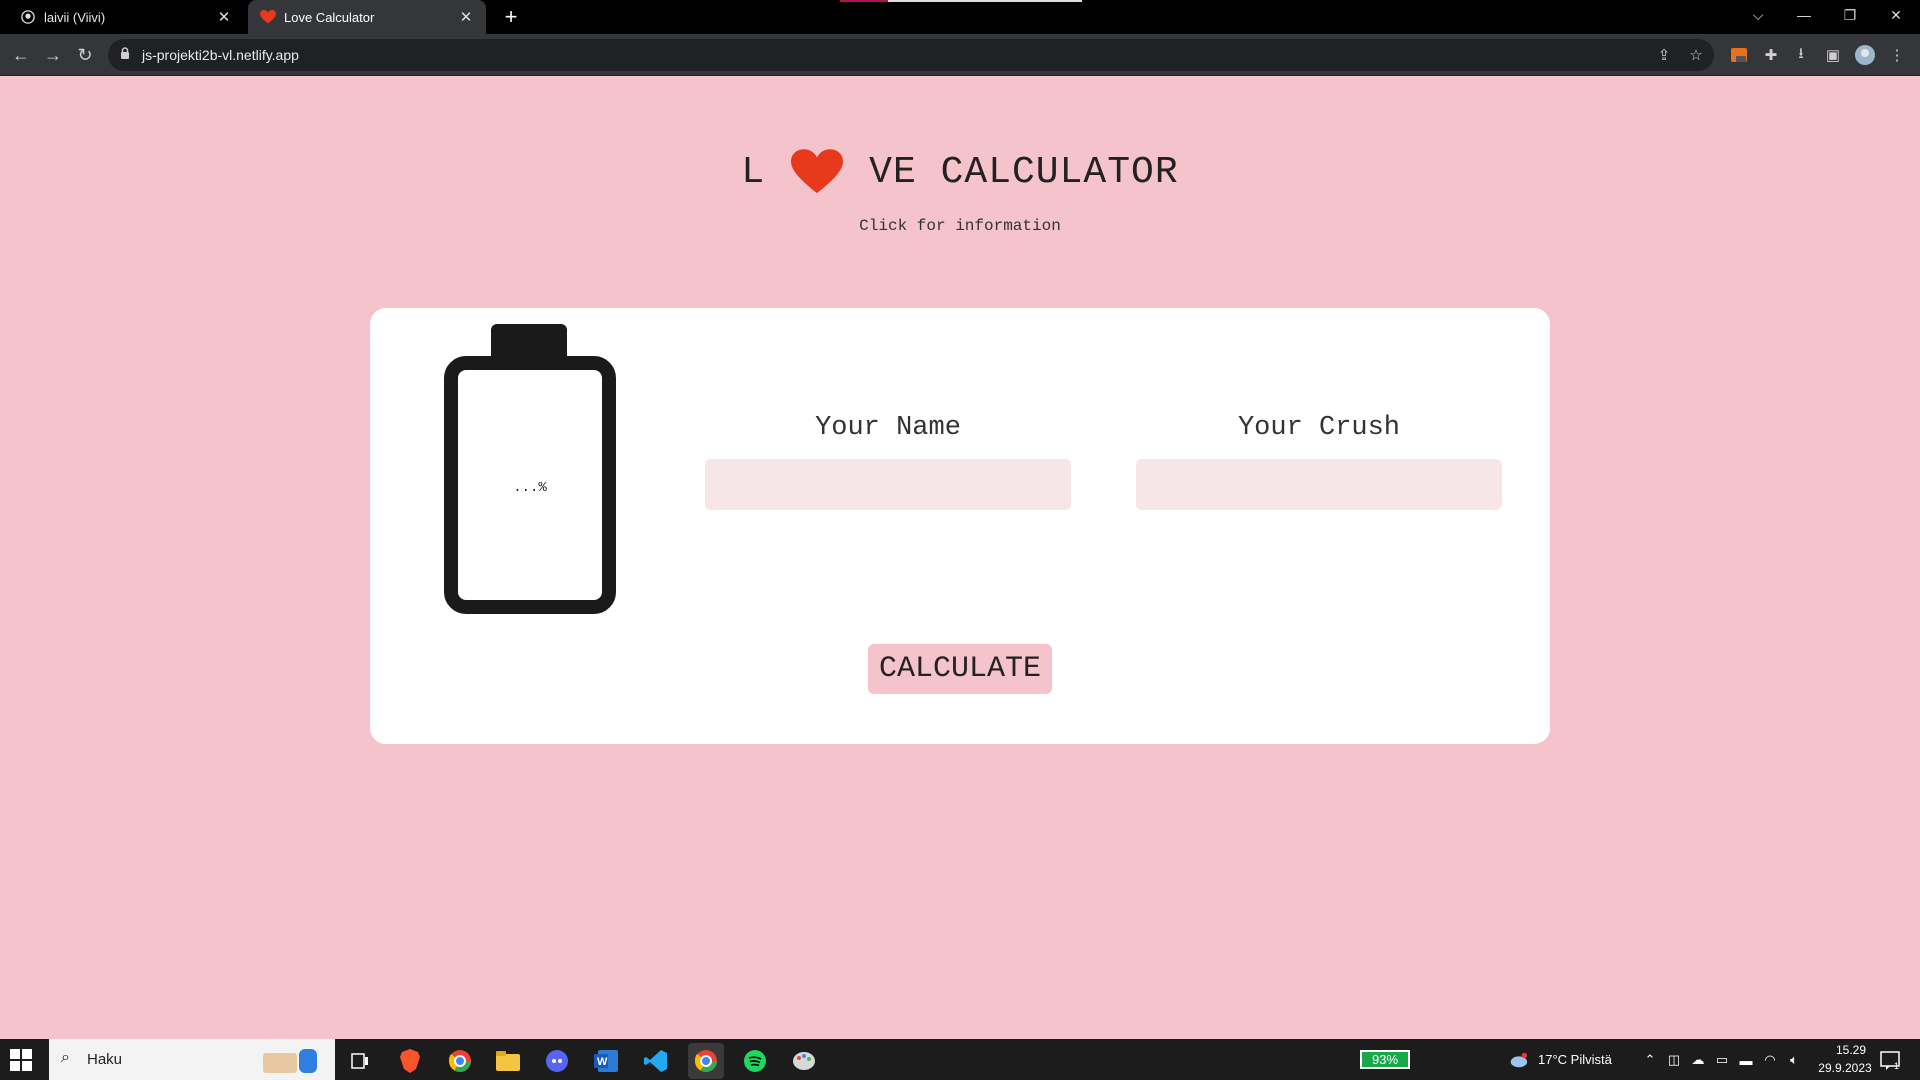  What do you see at coordinates (53, 55) in the screenshot?
I see `forward-arrow-icon: →` at bounding box center [53, 55].